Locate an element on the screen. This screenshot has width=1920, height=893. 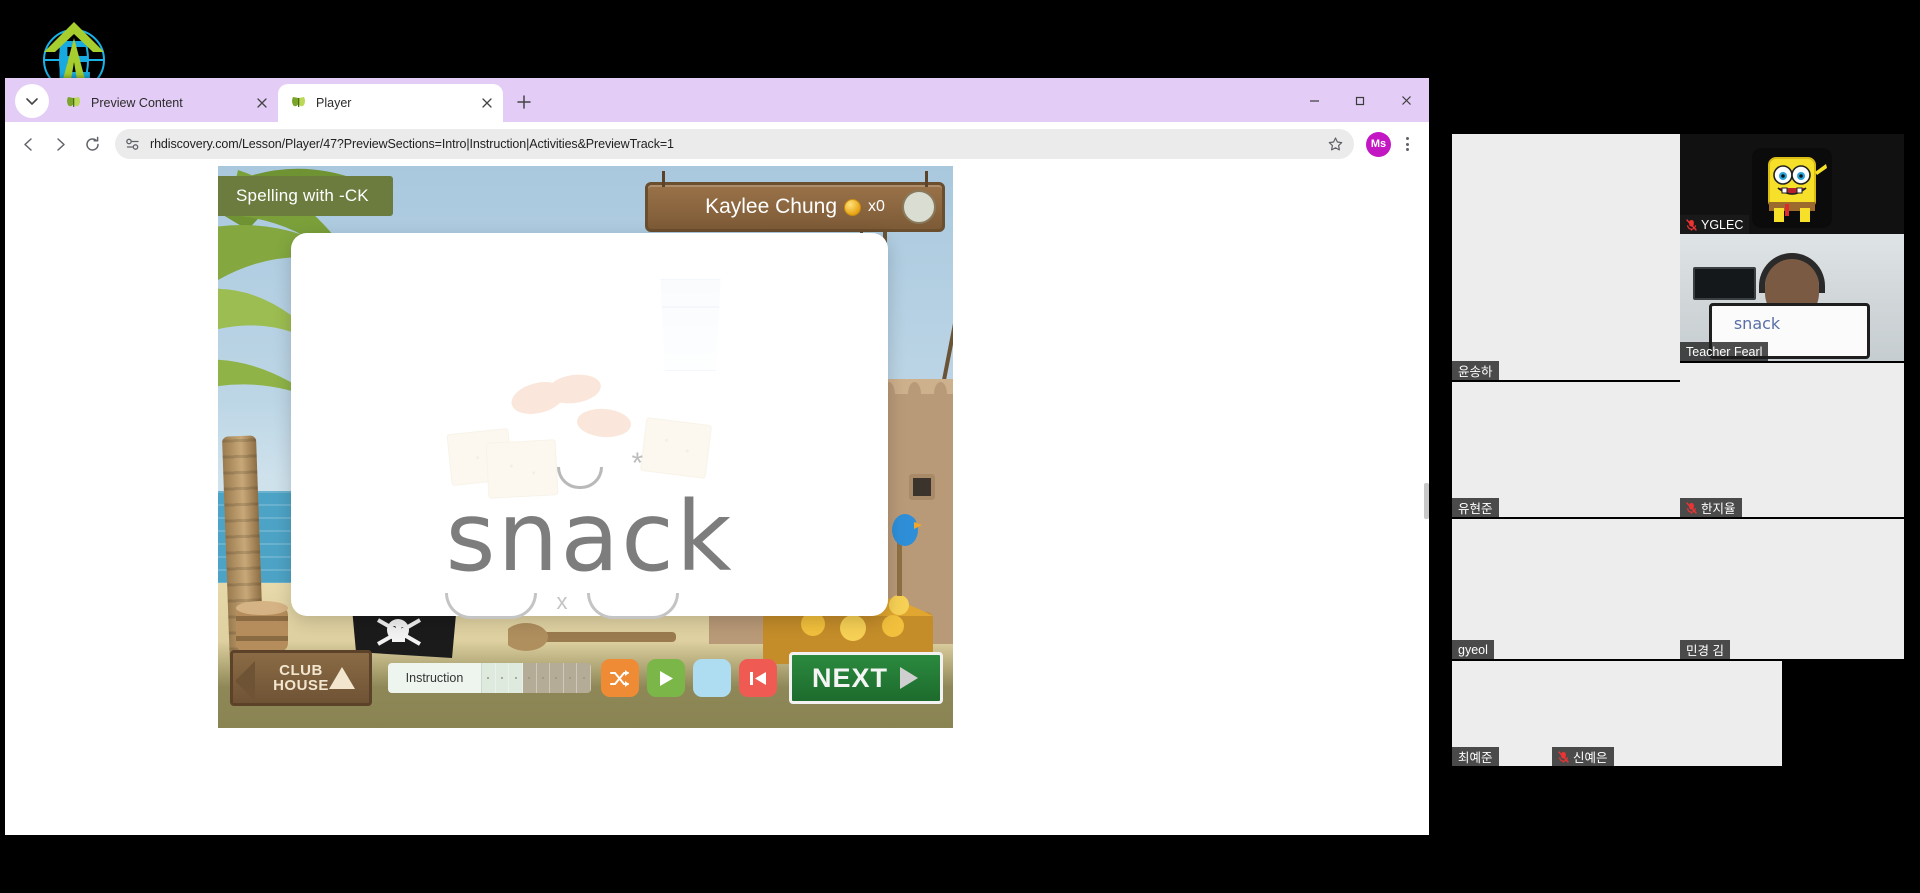
clubhouse-button: CLUB HOUSE is located at coordinates (301, 678).